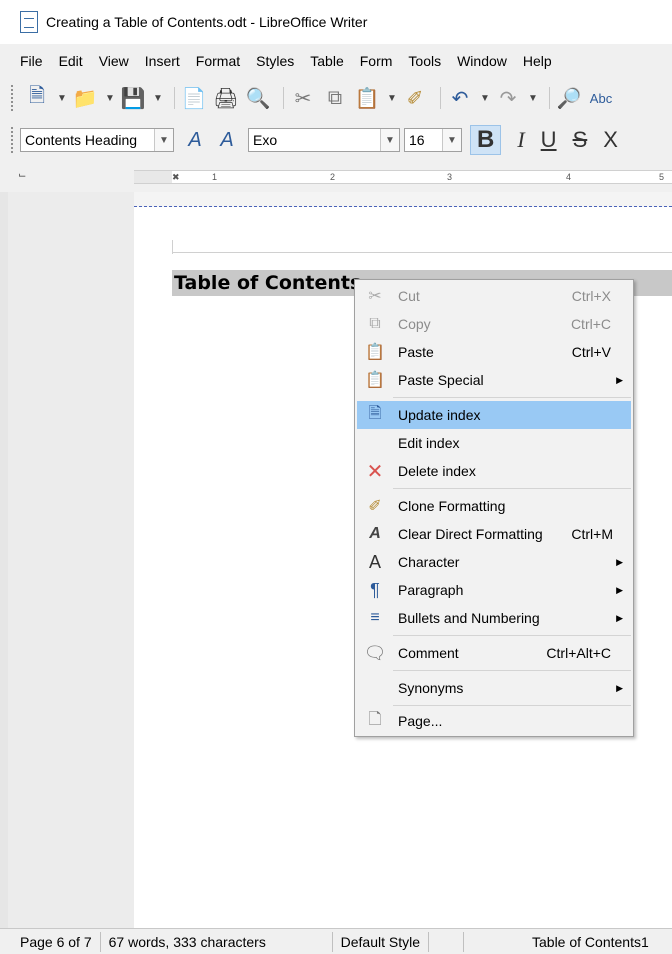  What do you see at coordinates (114, 61) in the screenshot?
I see `menu-view: View` at bounding box center [114, 61].